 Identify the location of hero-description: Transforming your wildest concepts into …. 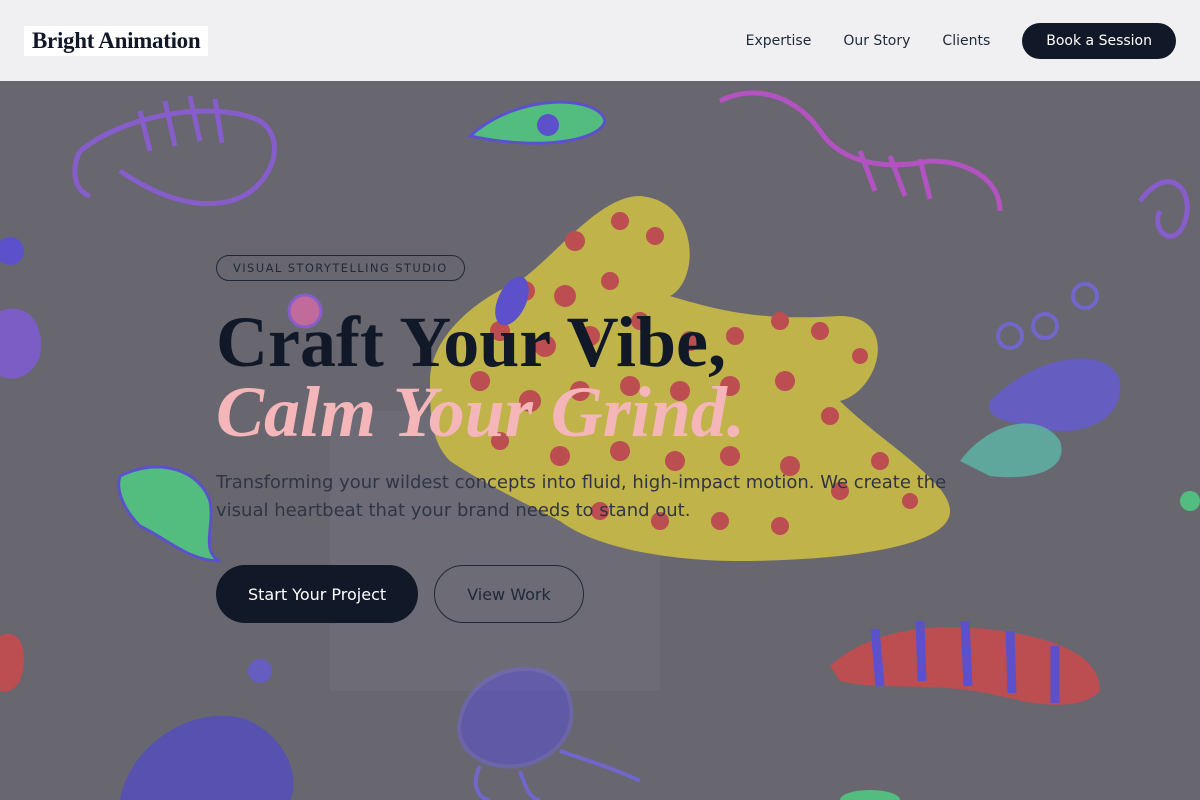
(581, 496).